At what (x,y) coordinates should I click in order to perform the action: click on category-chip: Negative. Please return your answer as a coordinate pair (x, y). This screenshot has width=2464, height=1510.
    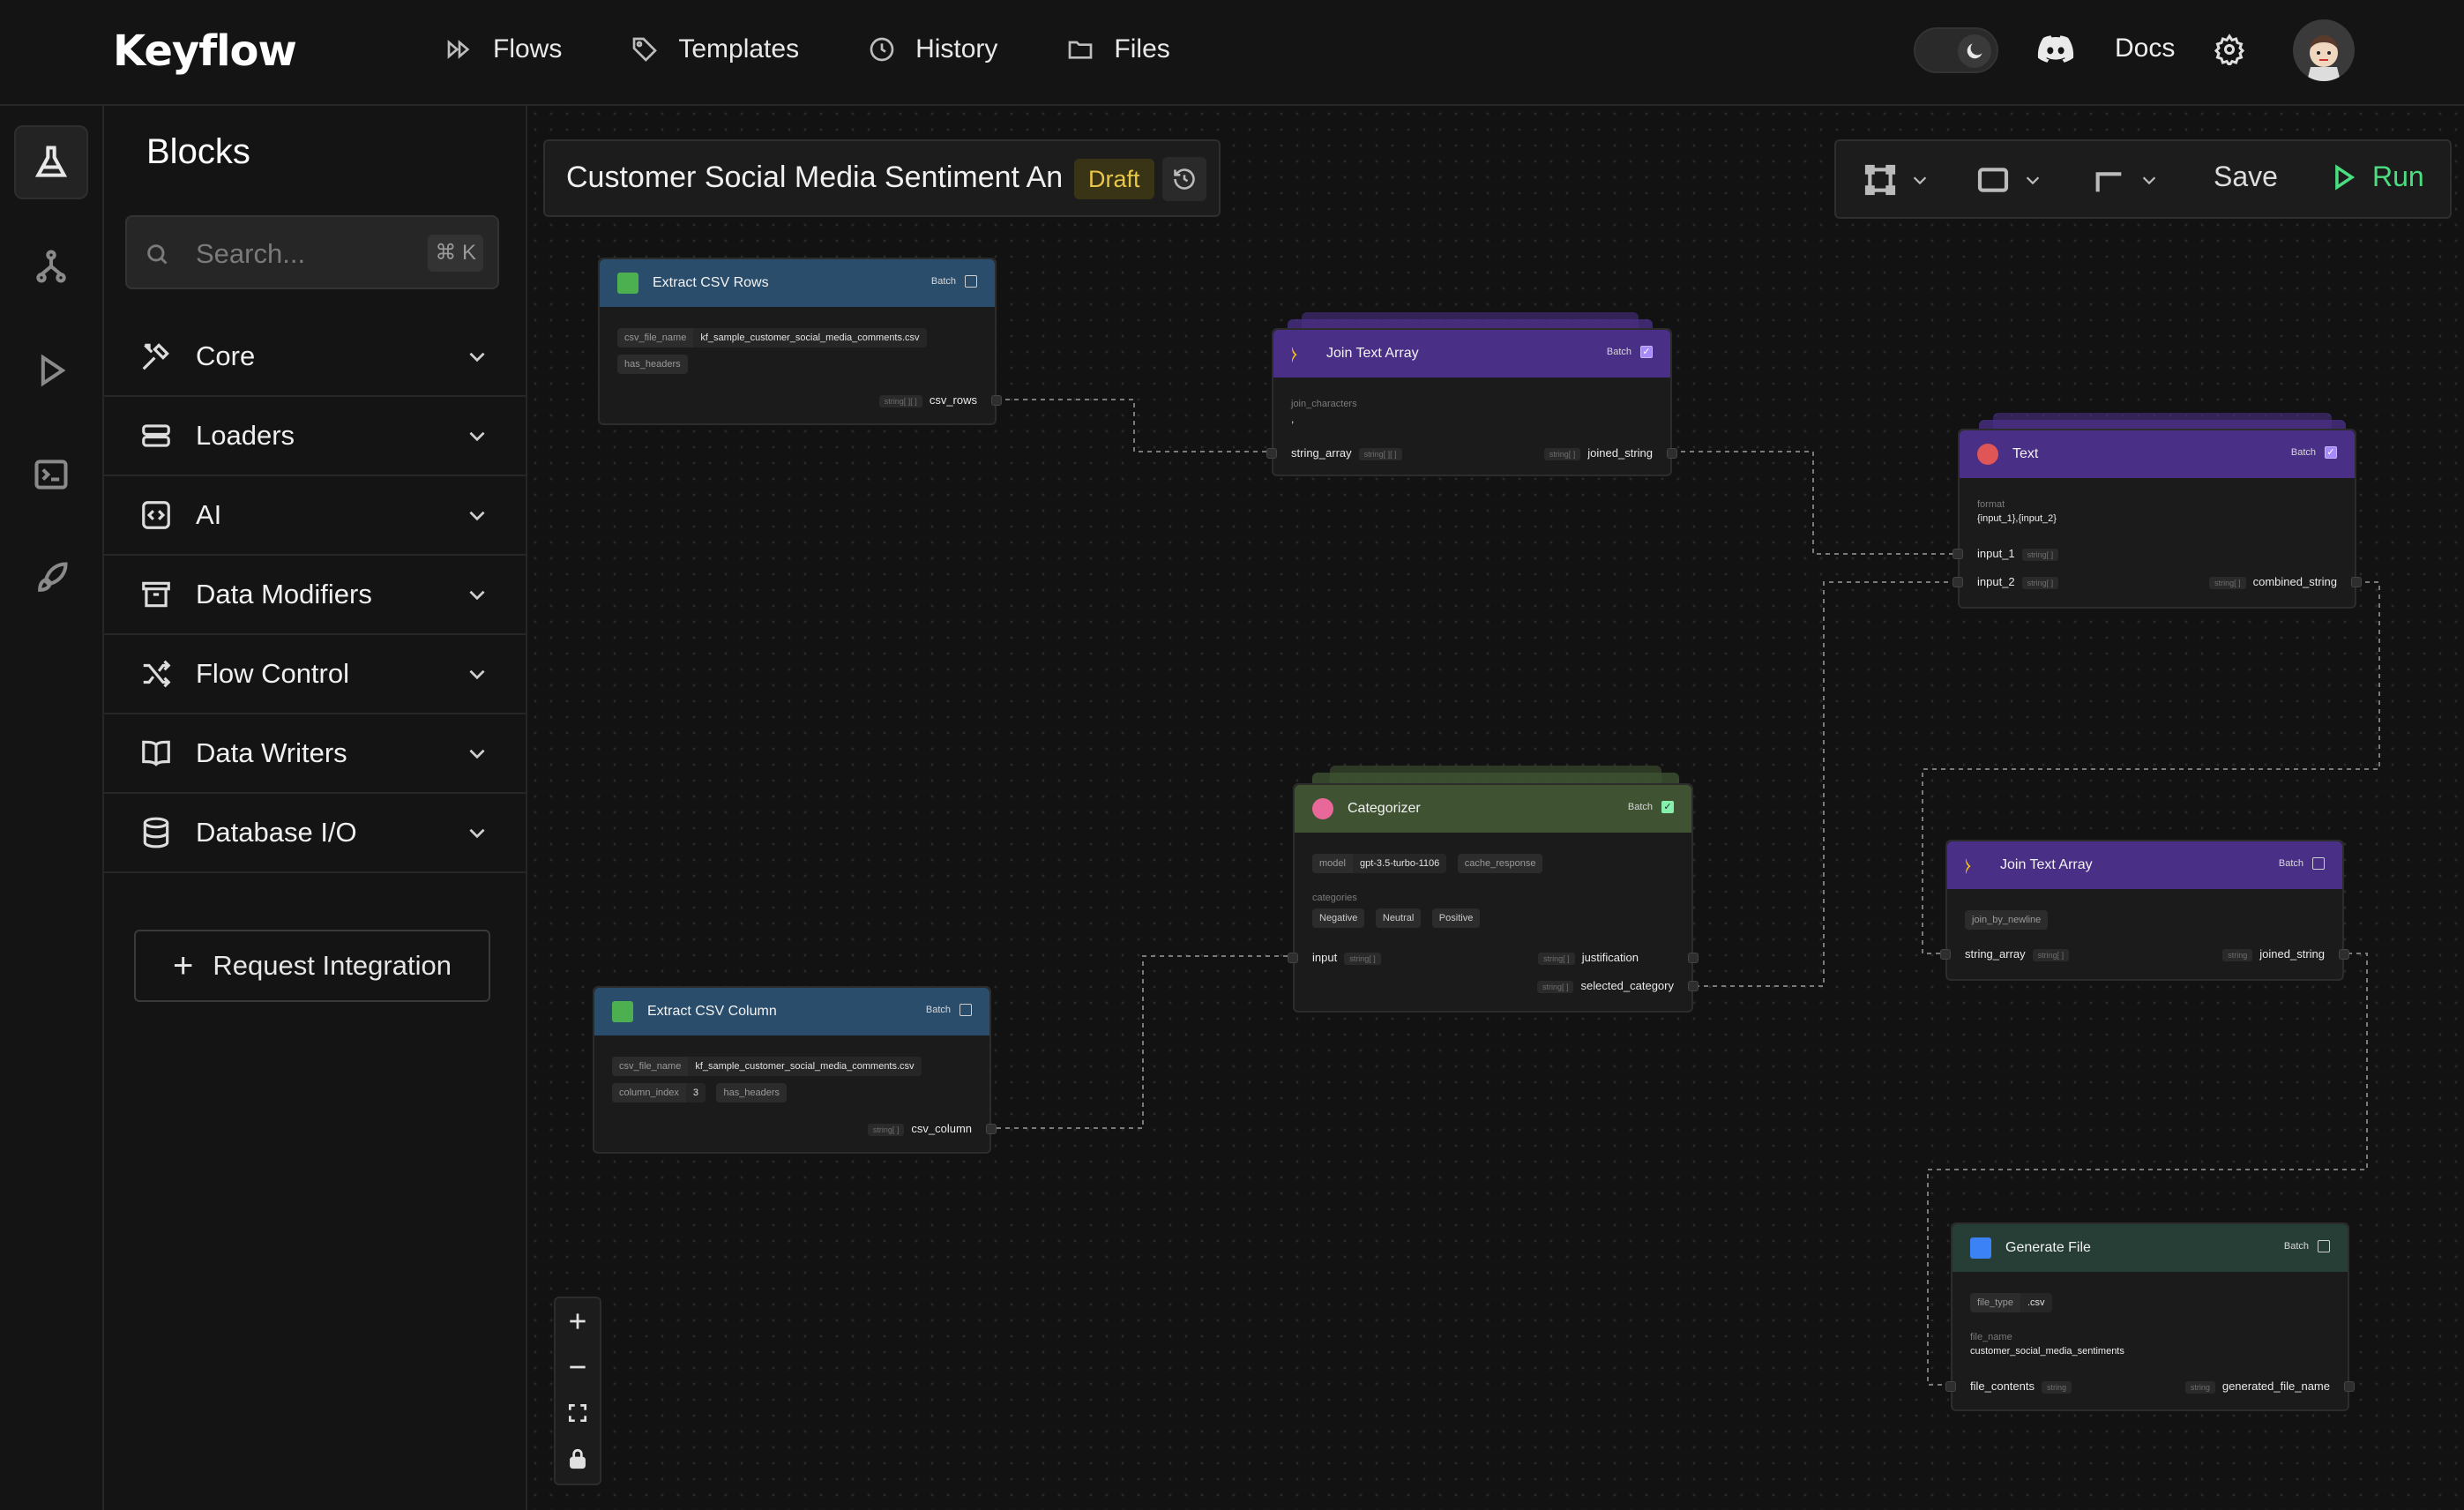
    Looking at the image, I should click on (1338, 918).